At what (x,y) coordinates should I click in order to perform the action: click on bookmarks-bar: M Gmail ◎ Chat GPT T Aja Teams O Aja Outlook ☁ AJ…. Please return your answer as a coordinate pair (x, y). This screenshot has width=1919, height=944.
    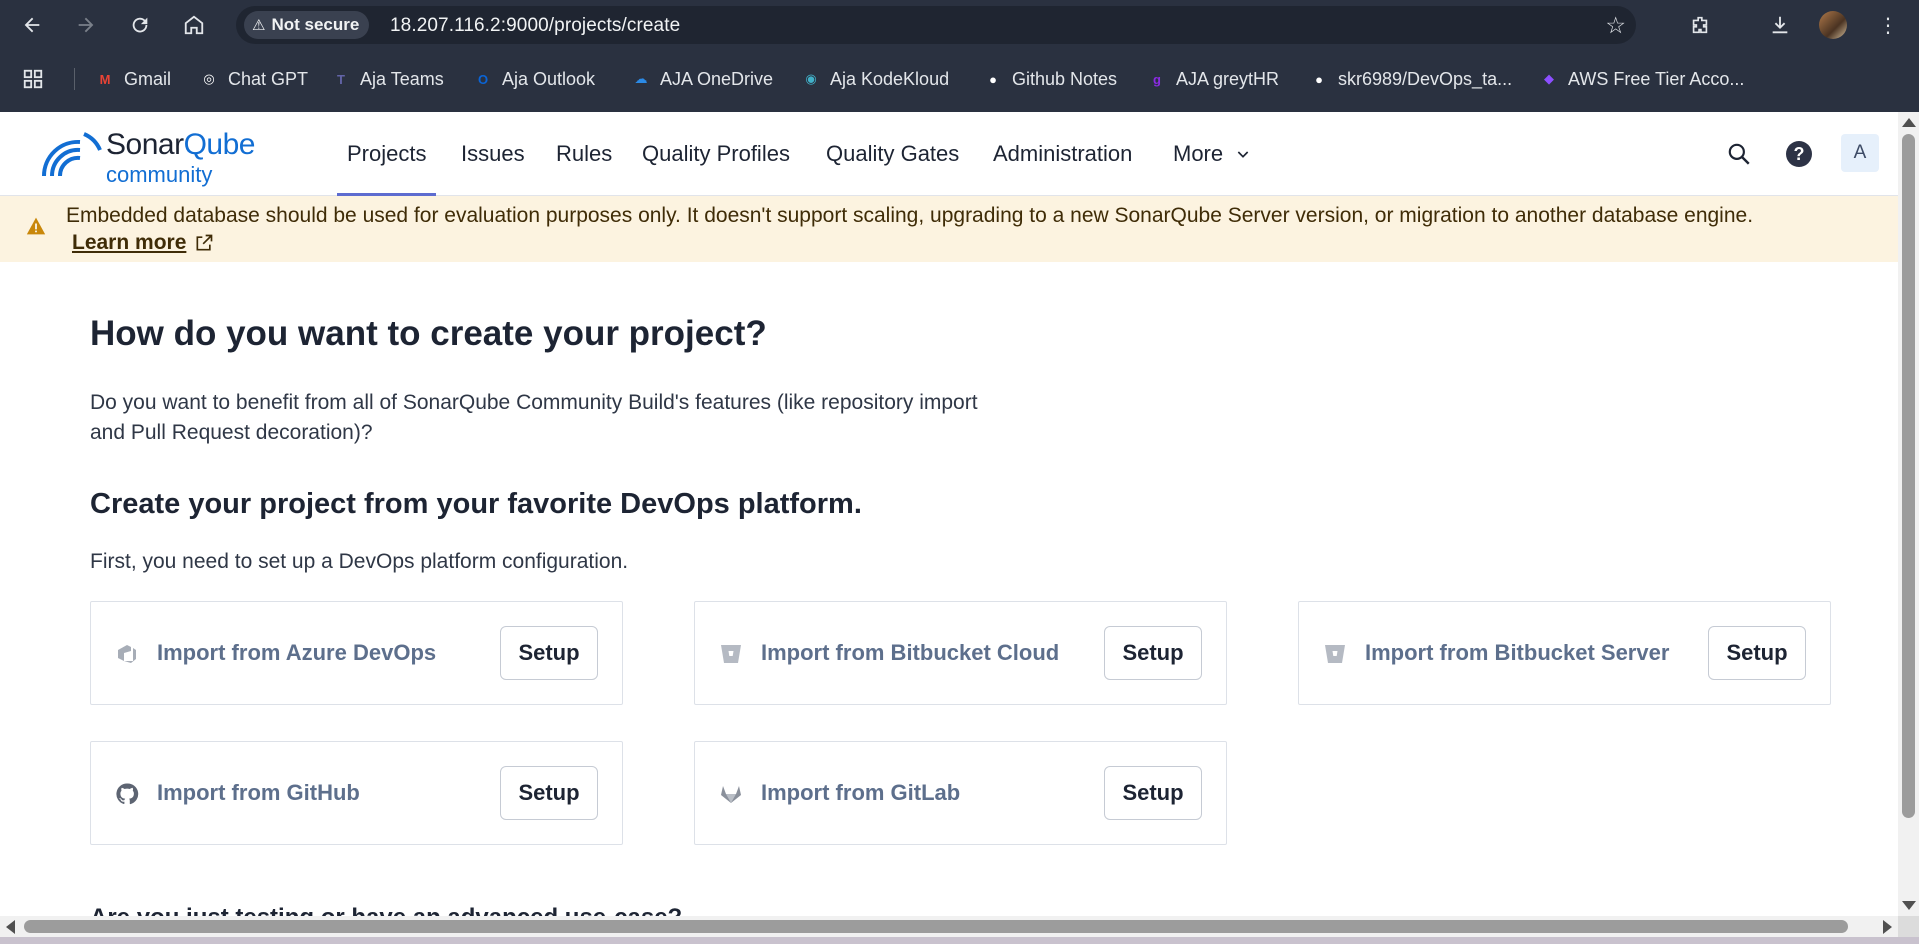
    Looking at the image, I should click on (959, 79).